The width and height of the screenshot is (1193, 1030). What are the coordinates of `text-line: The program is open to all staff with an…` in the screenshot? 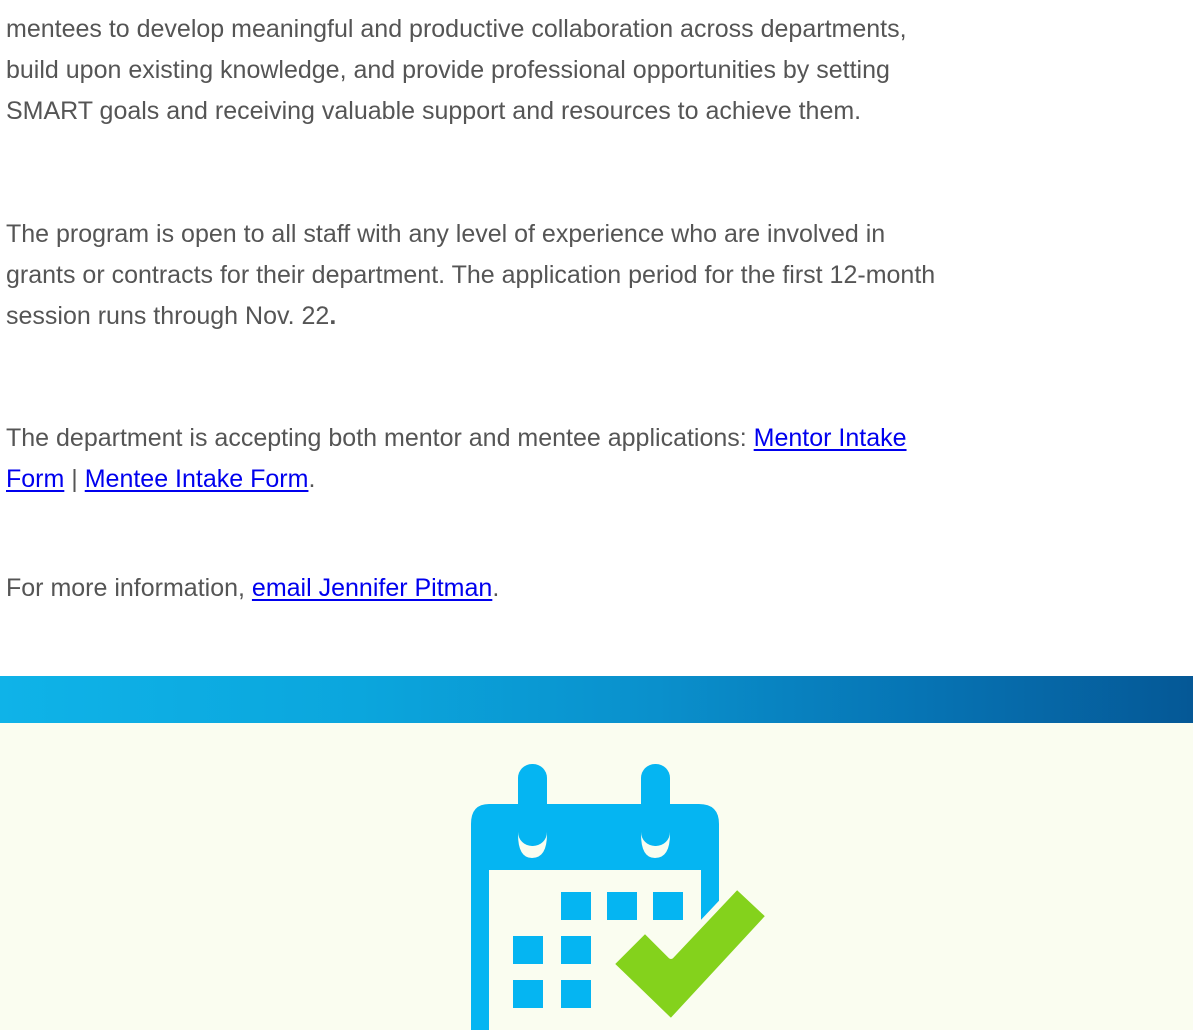 It's located at (446, 234).